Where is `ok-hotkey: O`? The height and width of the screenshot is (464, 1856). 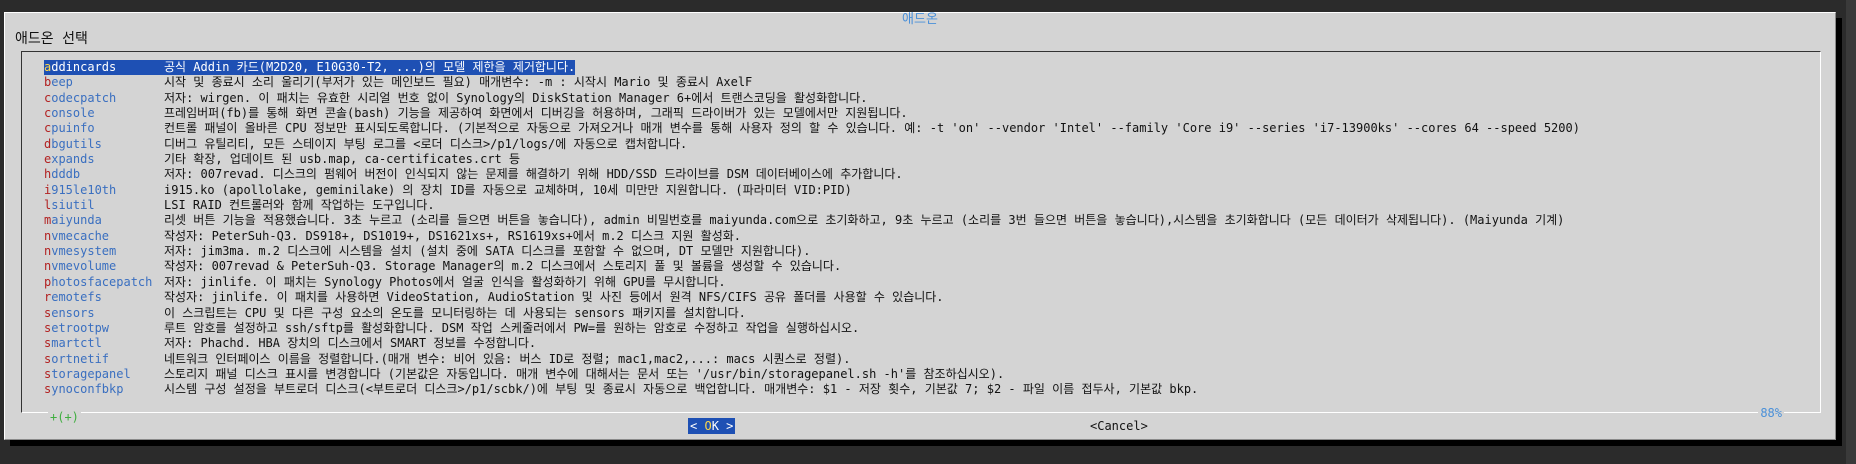 ok-hotkey: O is located at coordinates (708, 426).